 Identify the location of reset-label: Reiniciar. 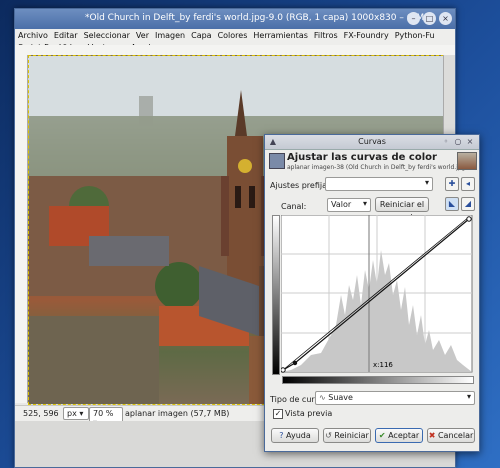
(351, 435).